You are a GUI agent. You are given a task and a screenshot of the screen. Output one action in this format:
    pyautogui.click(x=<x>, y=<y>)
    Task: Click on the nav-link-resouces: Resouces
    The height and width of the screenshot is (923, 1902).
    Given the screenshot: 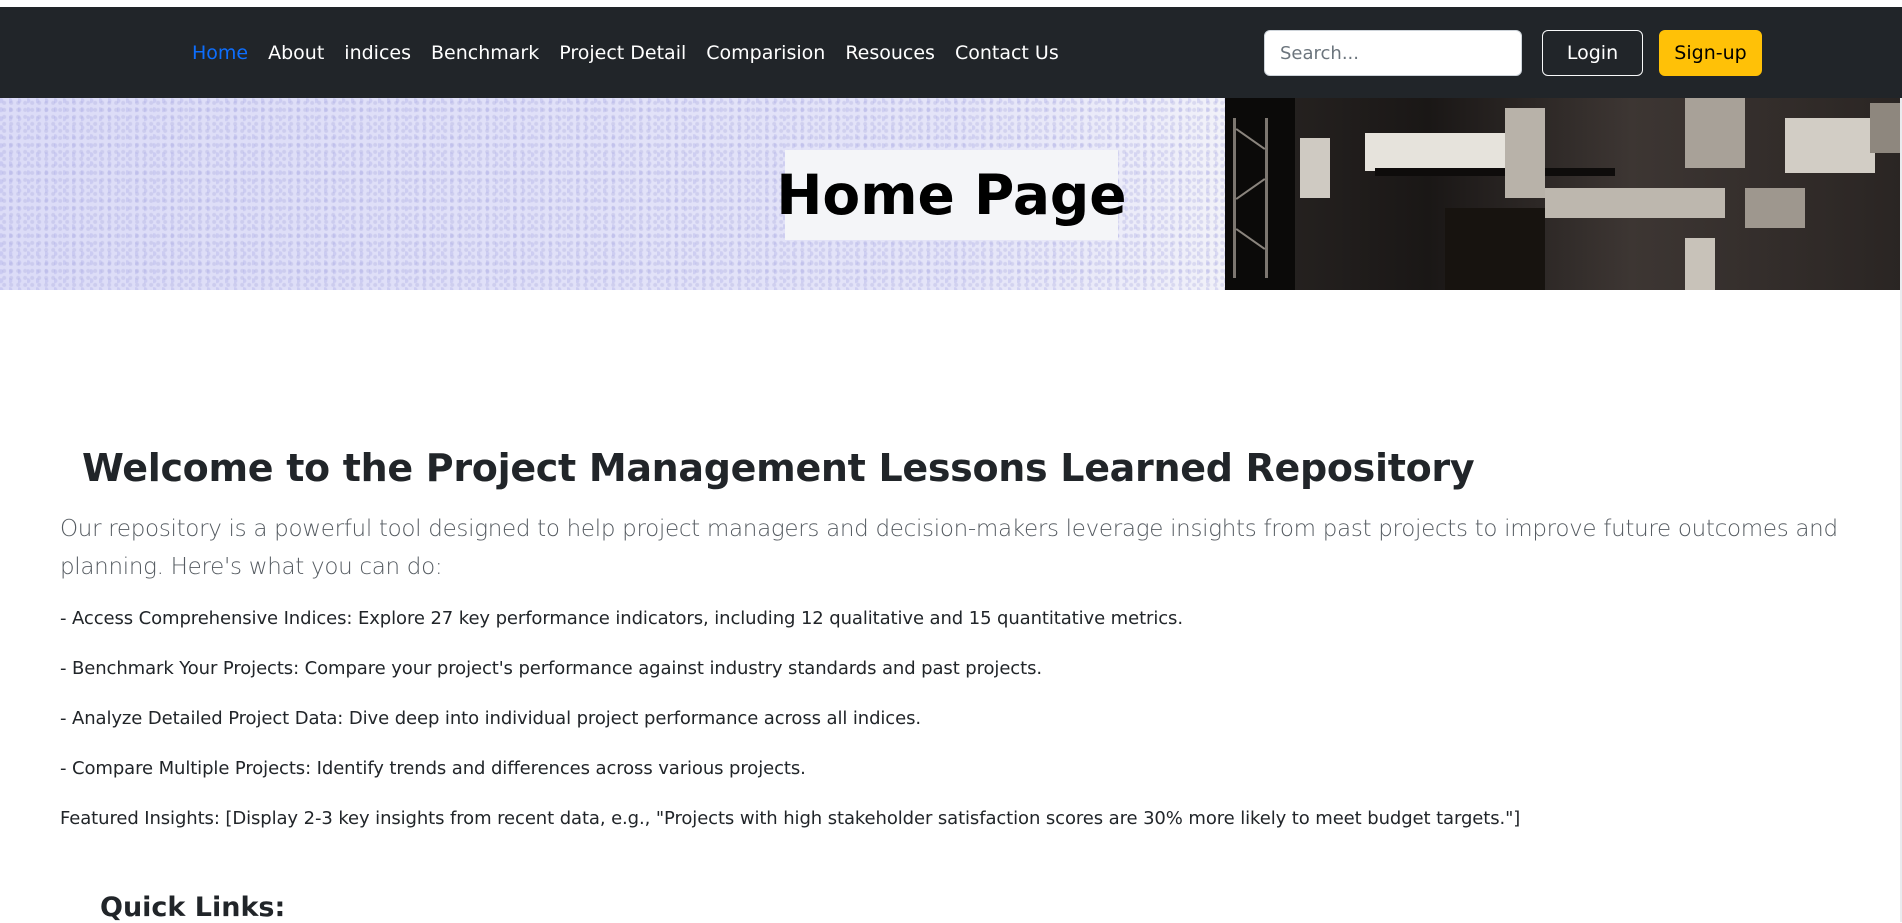 What is the action you would take?
    pyautogui.click(x=890, y=53)
    